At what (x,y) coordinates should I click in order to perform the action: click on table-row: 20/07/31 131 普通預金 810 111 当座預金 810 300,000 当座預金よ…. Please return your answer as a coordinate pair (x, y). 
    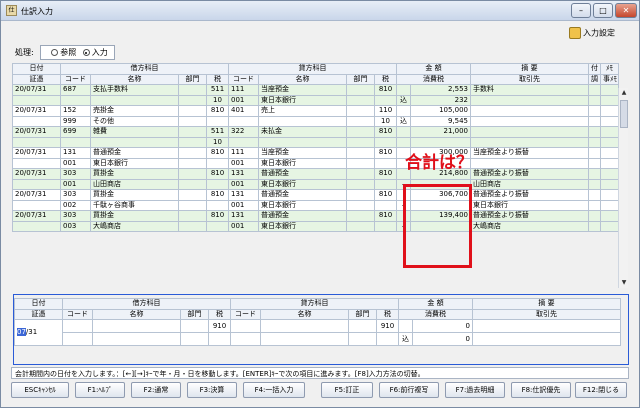
    Looking at the image, I should click on (316, 153).